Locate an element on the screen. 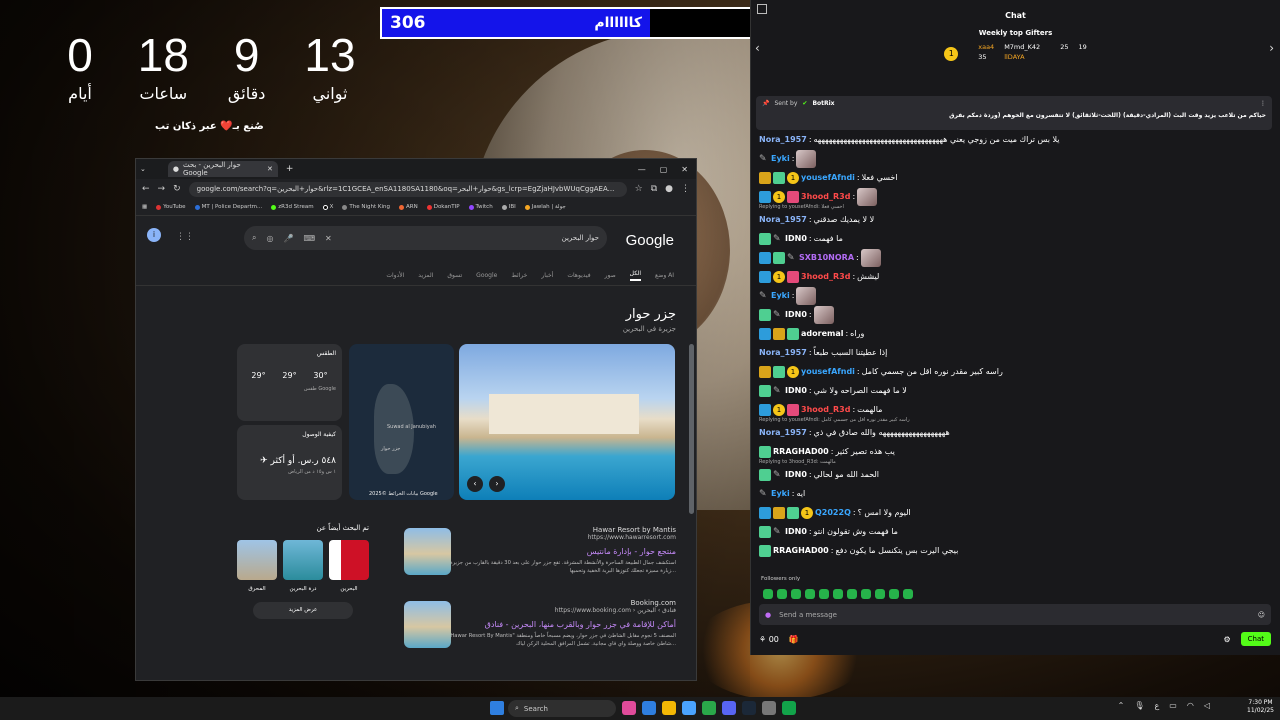 Image resolution: width=1280 pixels, height=720 pixels. lens-icon: ◎ is located at coordinates (269, 238).